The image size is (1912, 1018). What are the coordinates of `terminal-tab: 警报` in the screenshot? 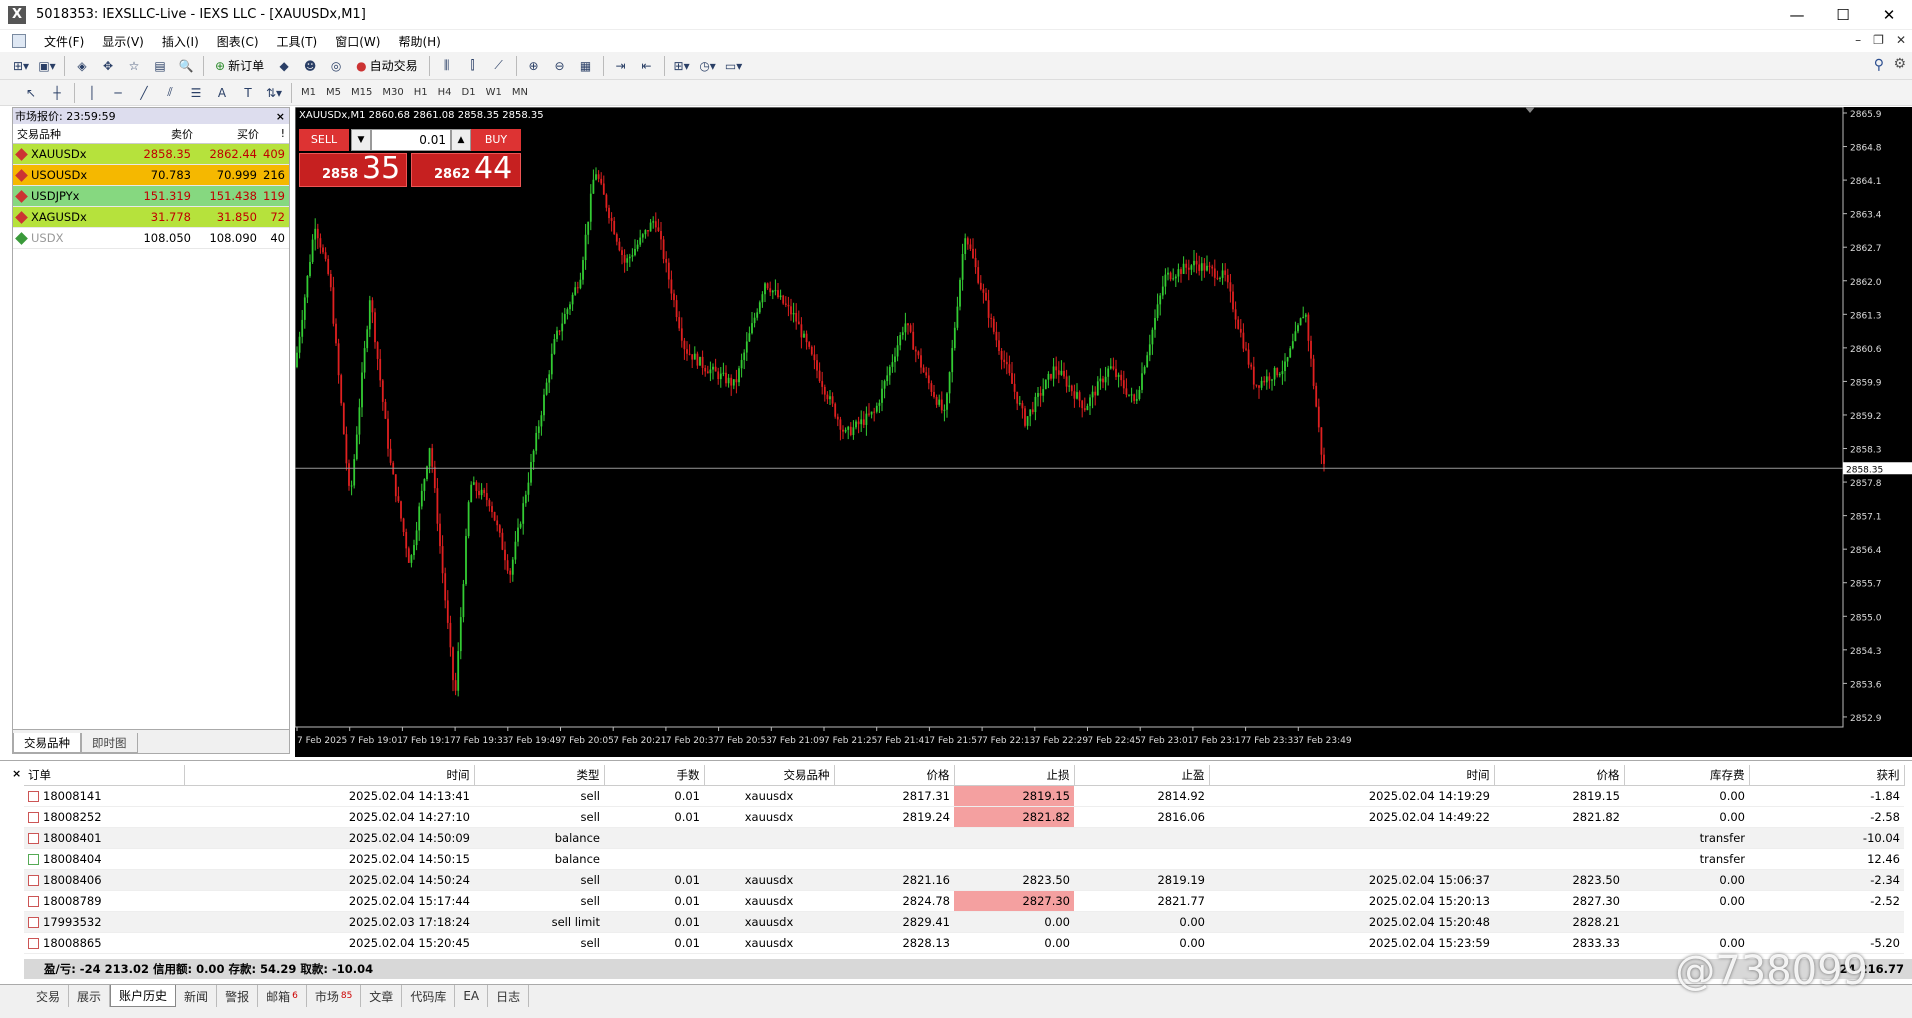 It's located at (238, 996).